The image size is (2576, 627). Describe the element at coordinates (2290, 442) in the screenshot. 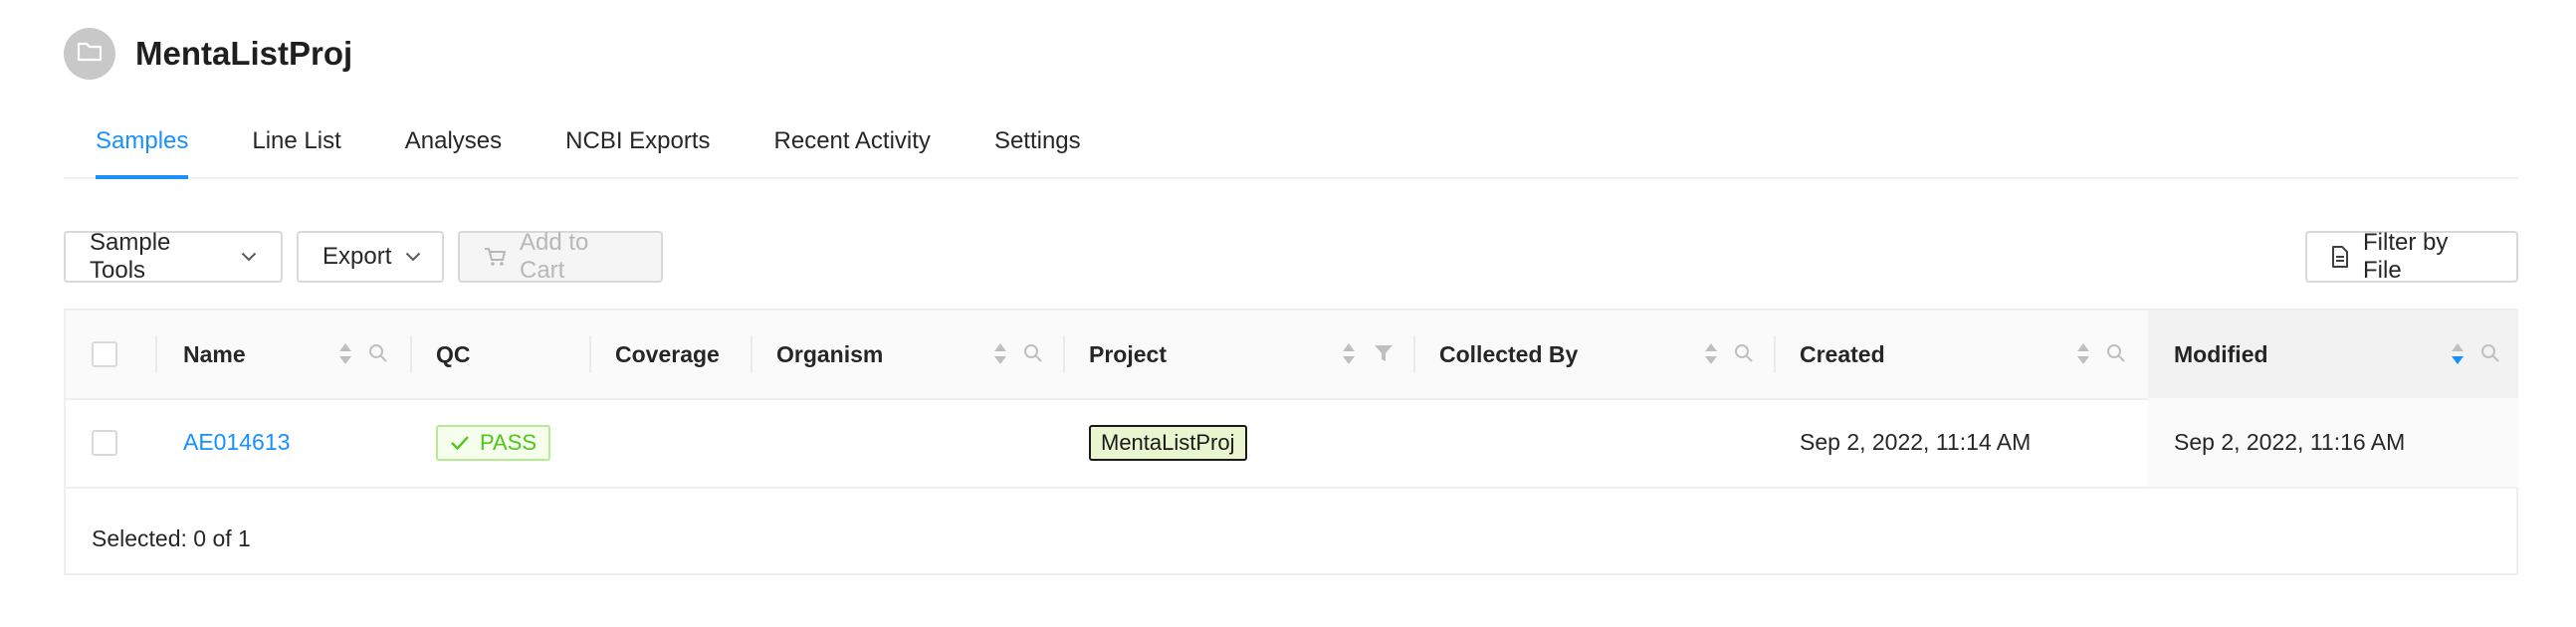

I see `modified-date-cell: Sep 2, 2022, 11:16 AM` at that location.